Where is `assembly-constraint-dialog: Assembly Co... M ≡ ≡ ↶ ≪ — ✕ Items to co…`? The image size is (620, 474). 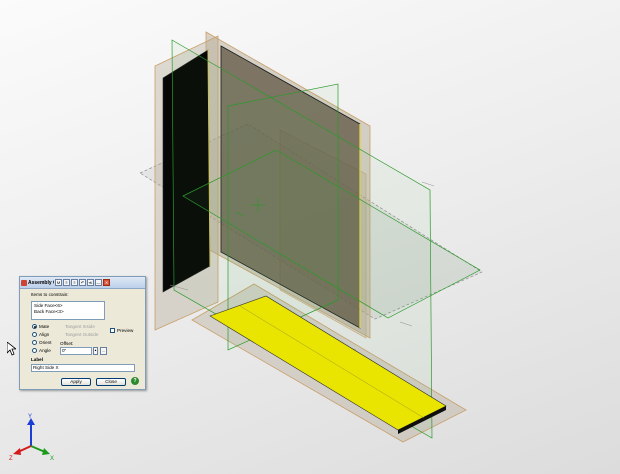 assembly-constraint-dialog: Assembly Co... M ≡ ≡ ↶ ≪ — ✕ Items to co… is located at coordinates (82, 333).